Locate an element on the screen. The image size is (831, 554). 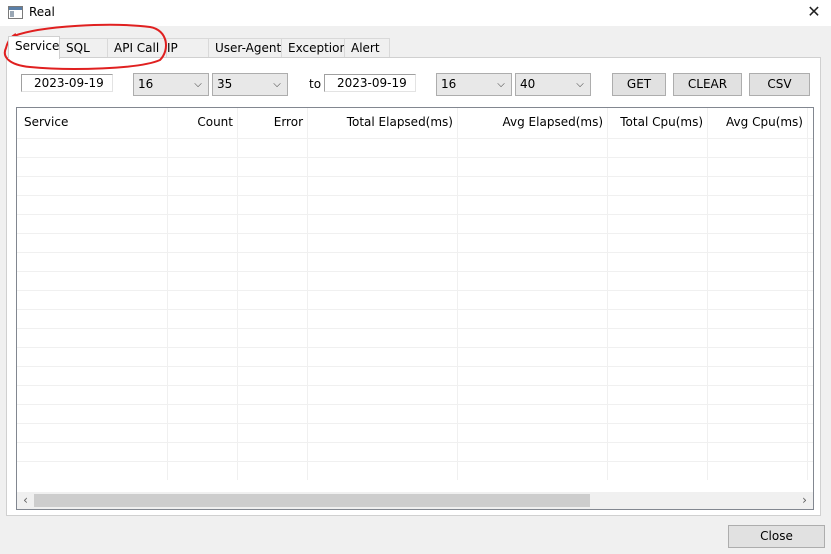
from-minute-value: 35 is located at coordinates (225, 84).